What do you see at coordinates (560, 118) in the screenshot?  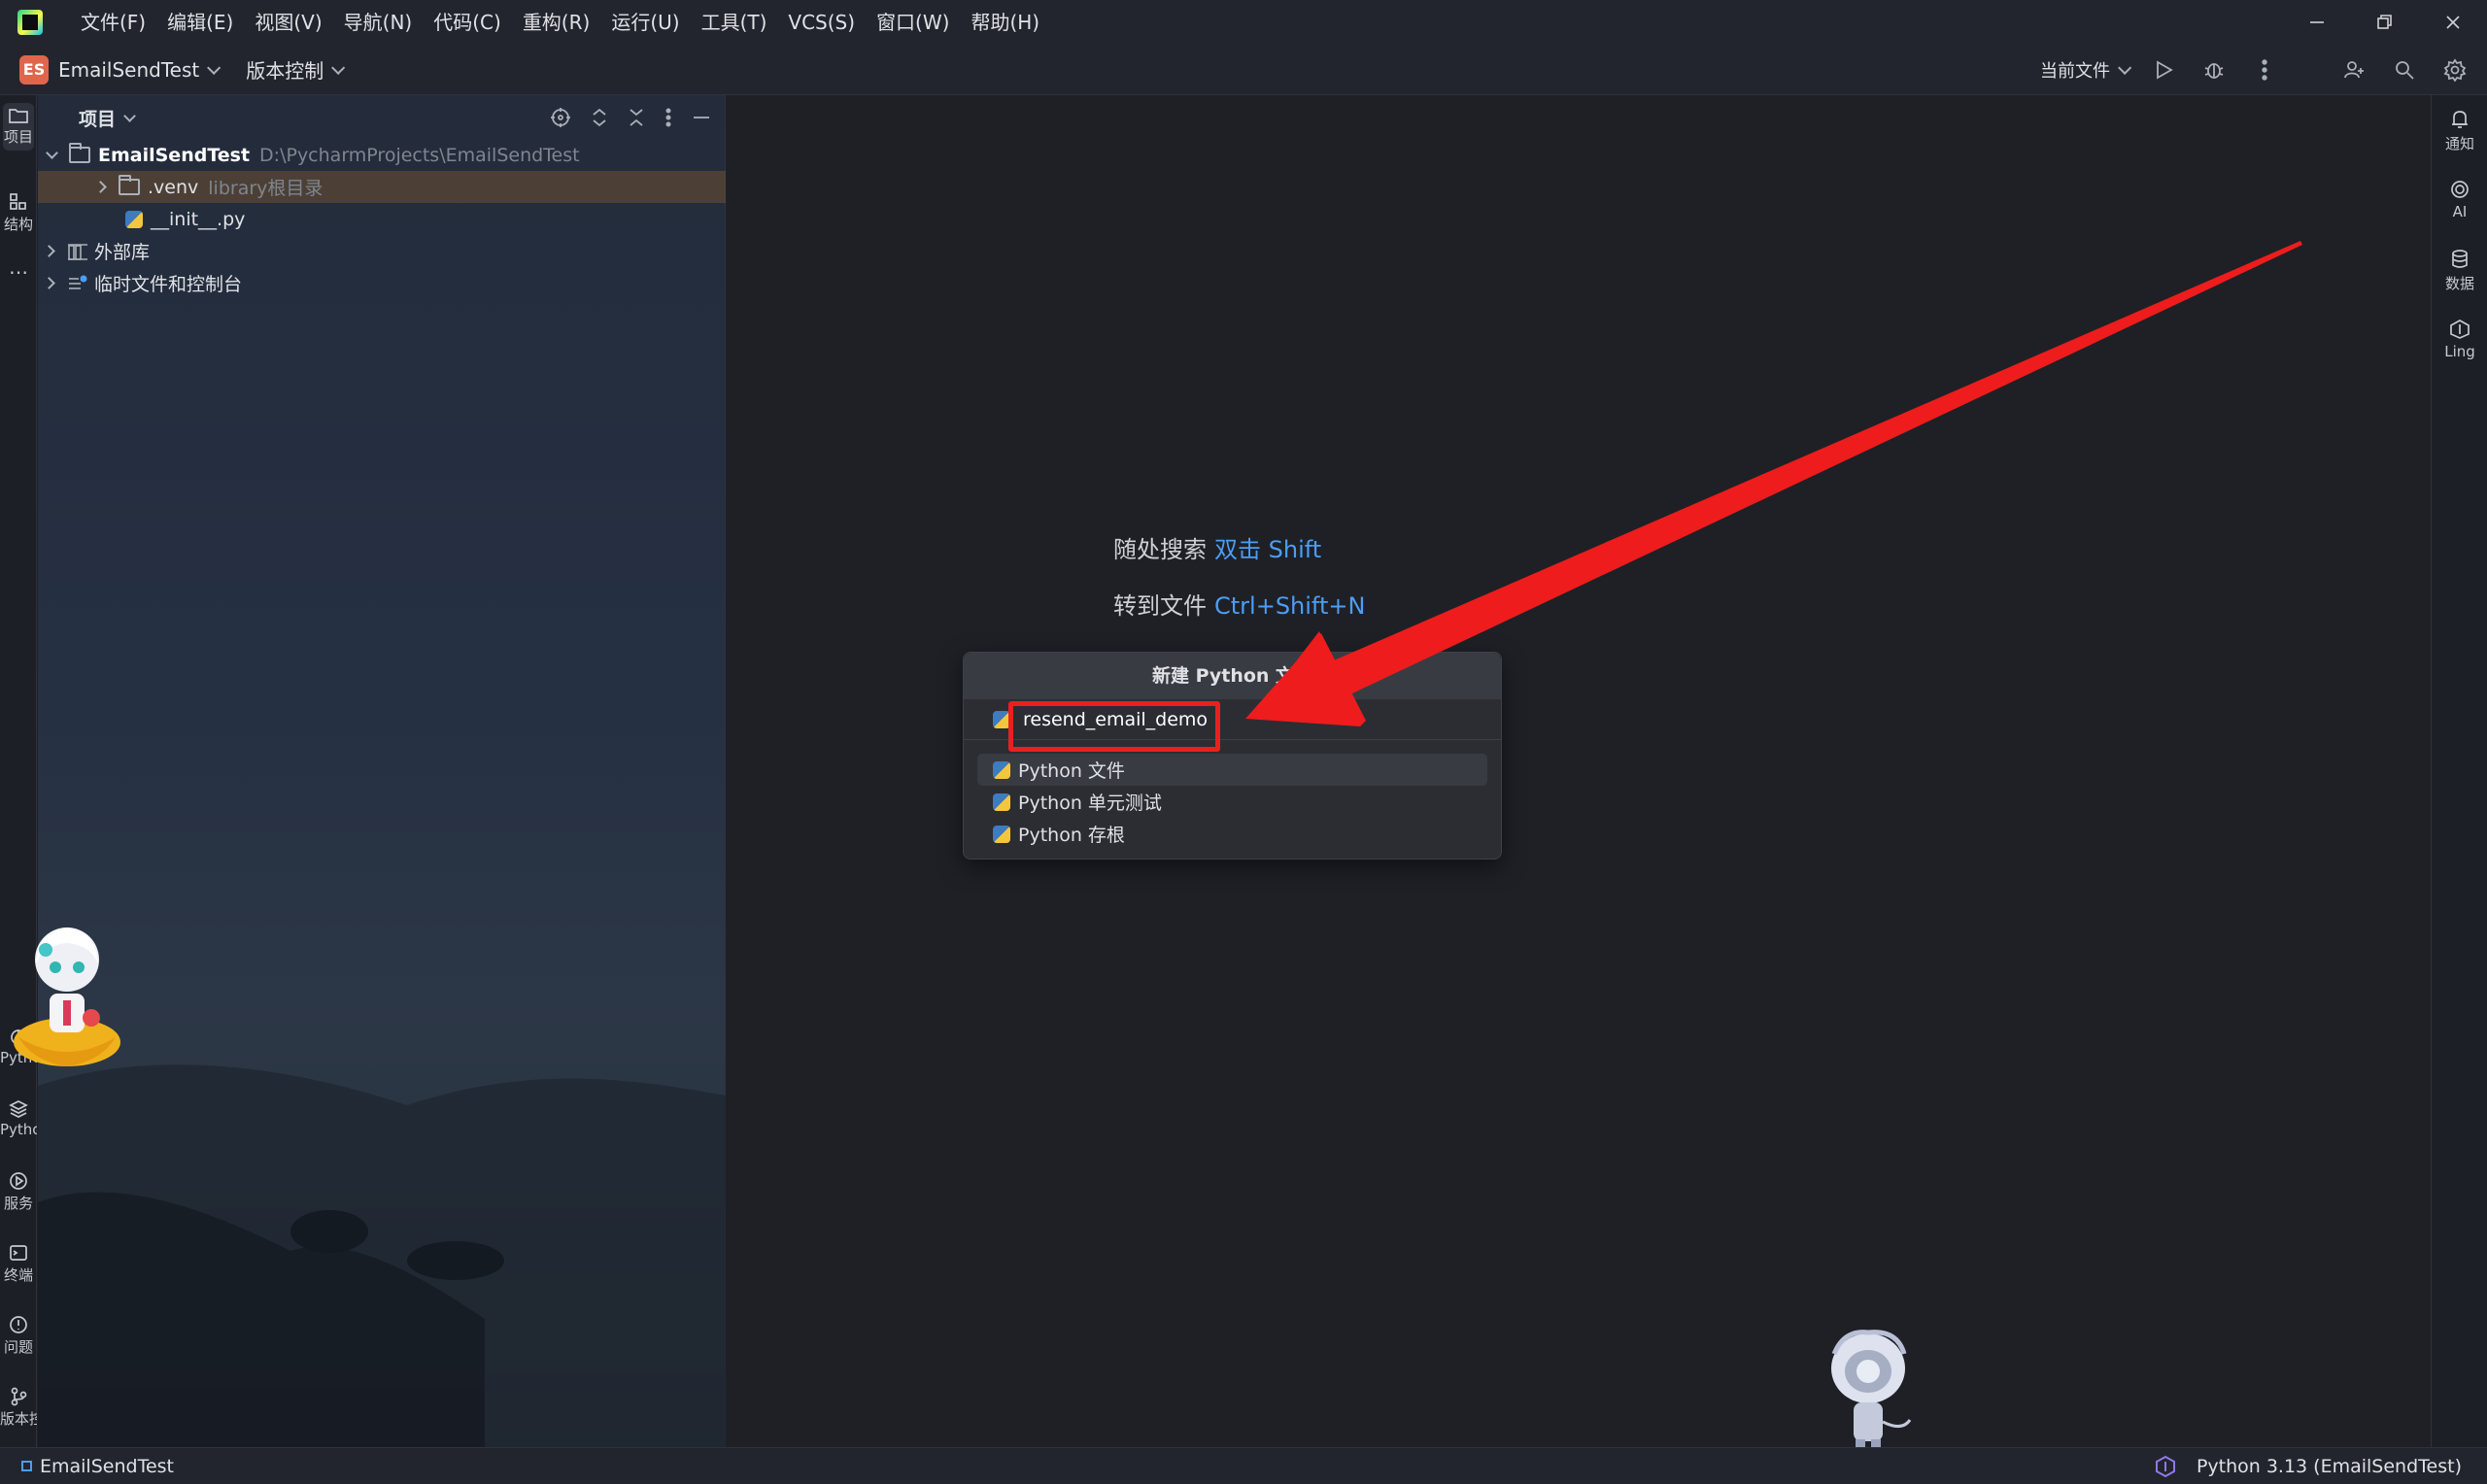 I see `locate-crosshair-icon` at bounding box center [560, 118].